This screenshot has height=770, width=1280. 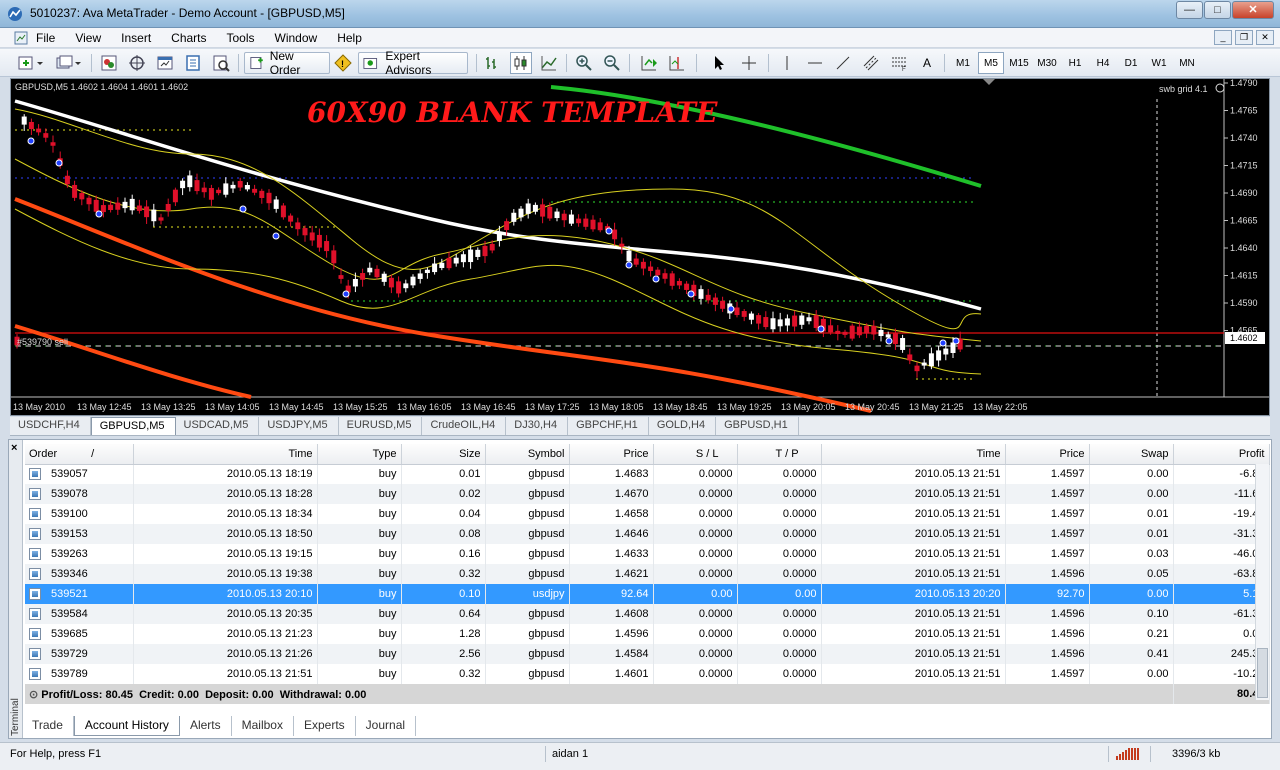 I want to click on child-close-icon: ✕, so click(x=1265, y=37).